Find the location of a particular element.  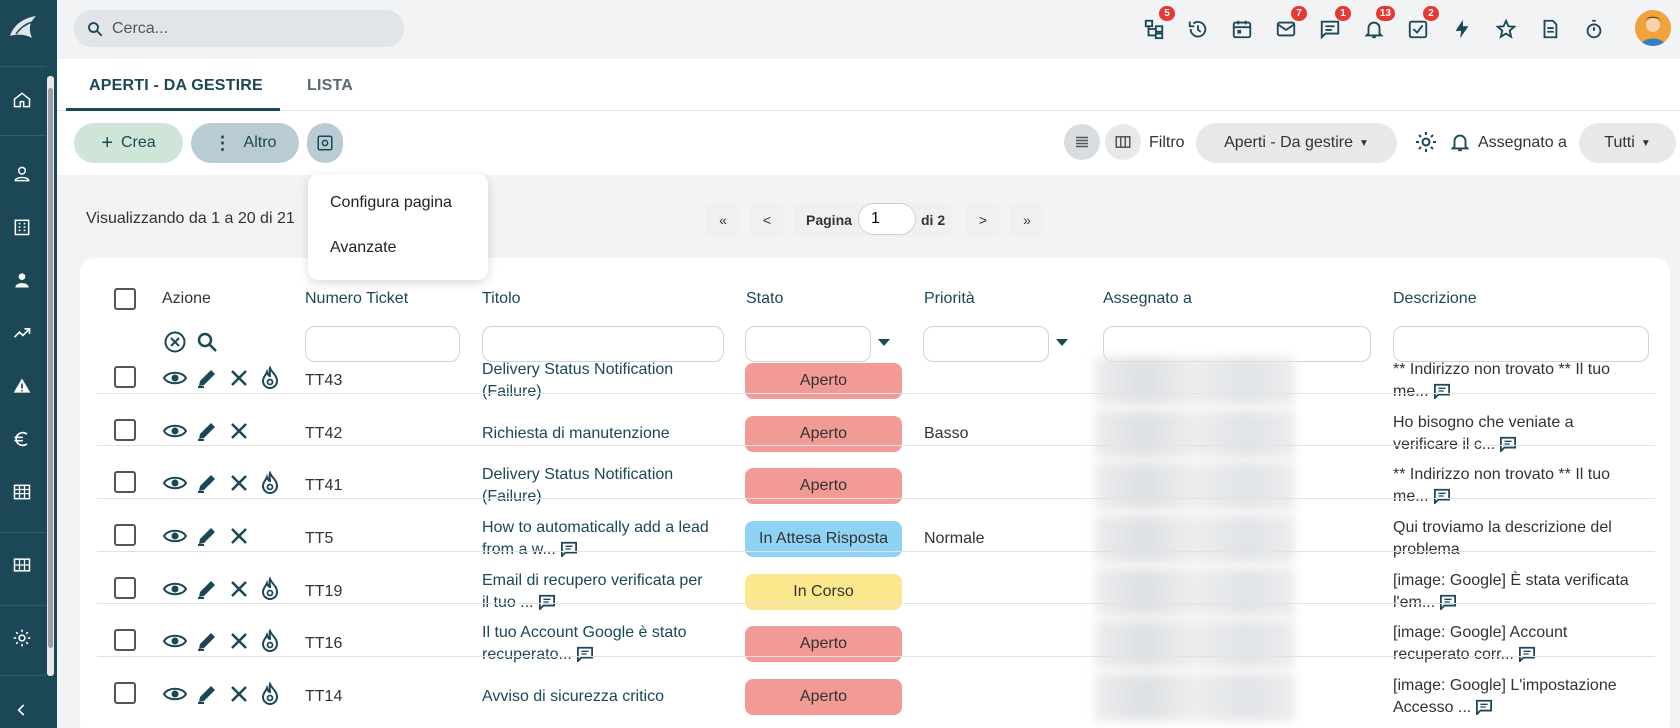

column-header-ticket: Numero Ticket is located at coordinates (356, 299).